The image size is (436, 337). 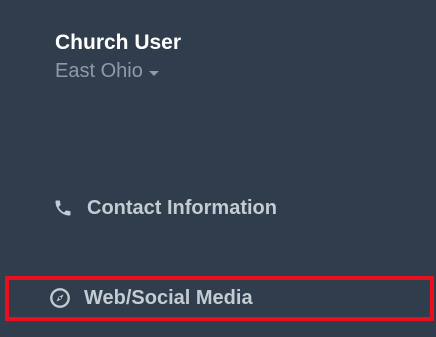 I want to click on nav-item-contact-information: Contact Information, so click(x=218, y=208).